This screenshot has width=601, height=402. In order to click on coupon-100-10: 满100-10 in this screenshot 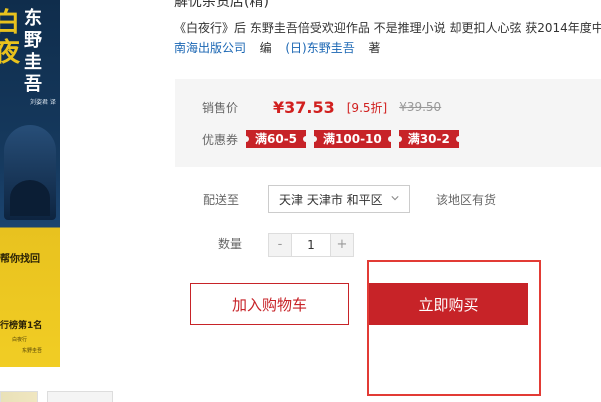, I will do `click(352, 139)`.